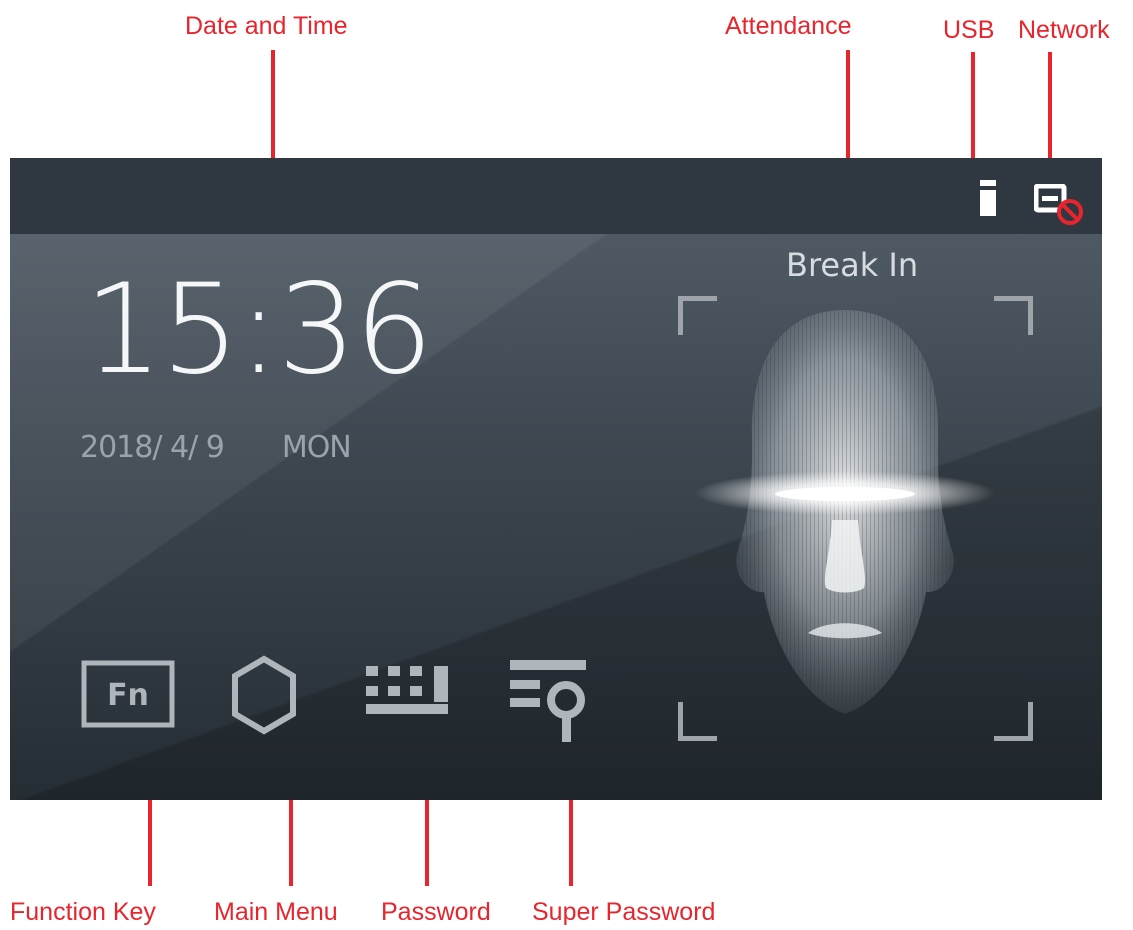  Describe the element at coordinates (427, 843) in the screenshot. I see `password-leader` at that location.